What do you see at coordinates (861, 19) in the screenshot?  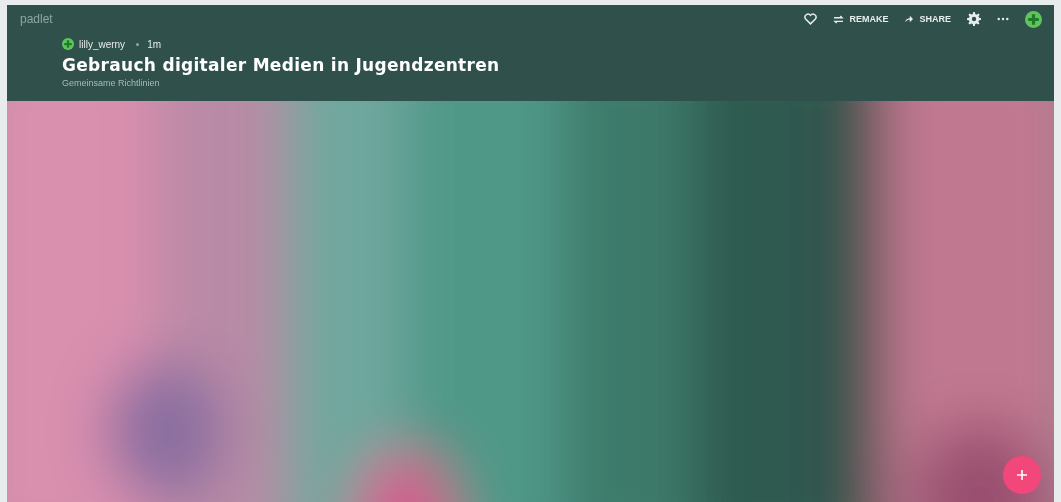 I see `remake-button: REMAKE` at bounding box center [861, 19].